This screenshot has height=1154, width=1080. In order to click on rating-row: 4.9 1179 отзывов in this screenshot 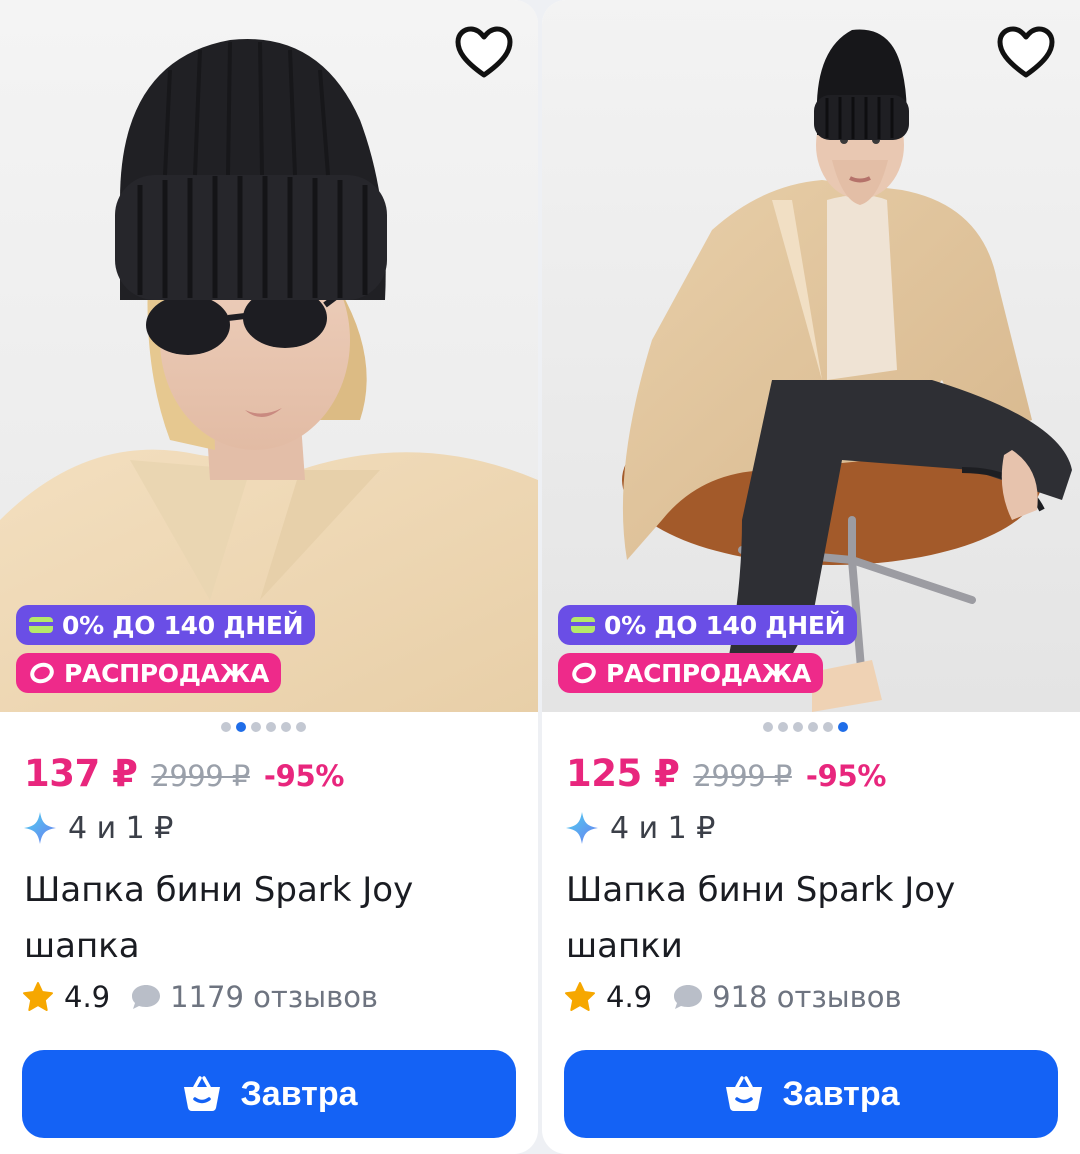, I will do `click(200, 997)`.